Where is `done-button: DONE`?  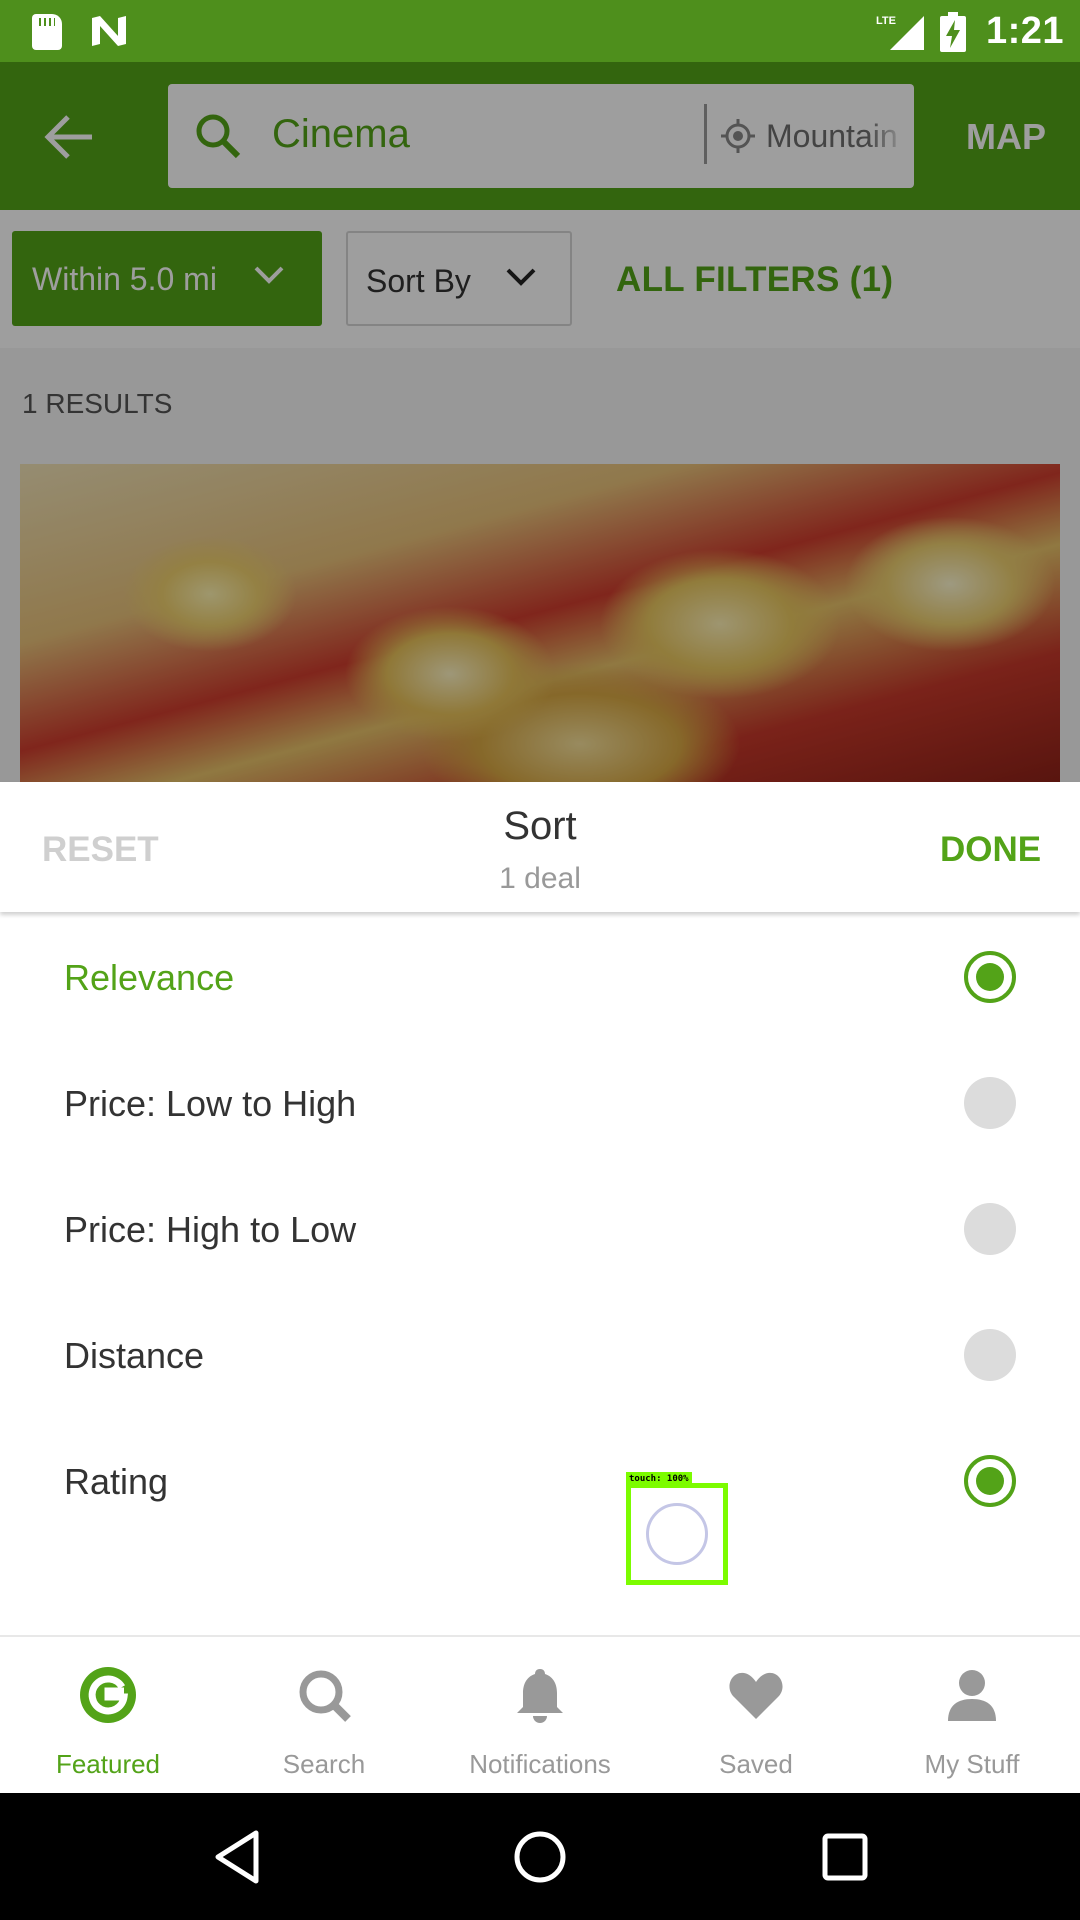
done-button: DONE is located at coordinates (990, 850).